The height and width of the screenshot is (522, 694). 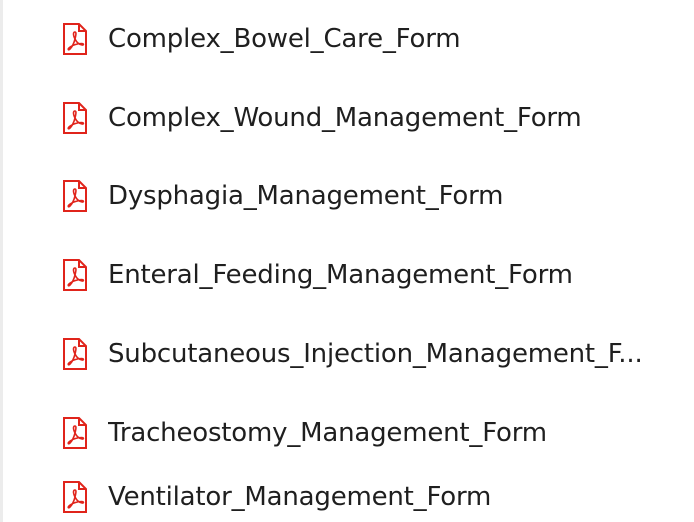 I want to click on file-item: Dysphagia_Management_Form, so click(x=367, y=196).